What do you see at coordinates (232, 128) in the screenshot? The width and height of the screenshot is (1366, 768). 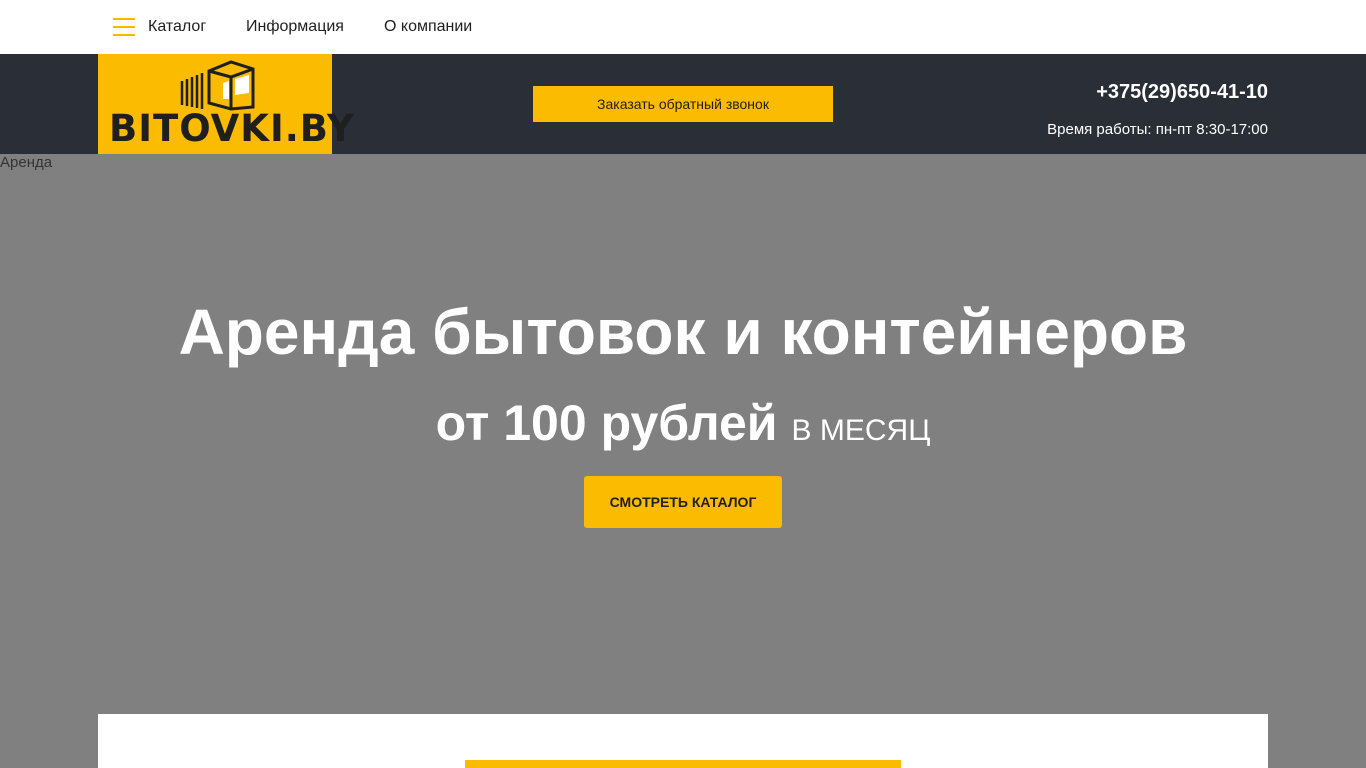 I see `logo-text: BITOVKI.BY` at bounding box center [232, 128].